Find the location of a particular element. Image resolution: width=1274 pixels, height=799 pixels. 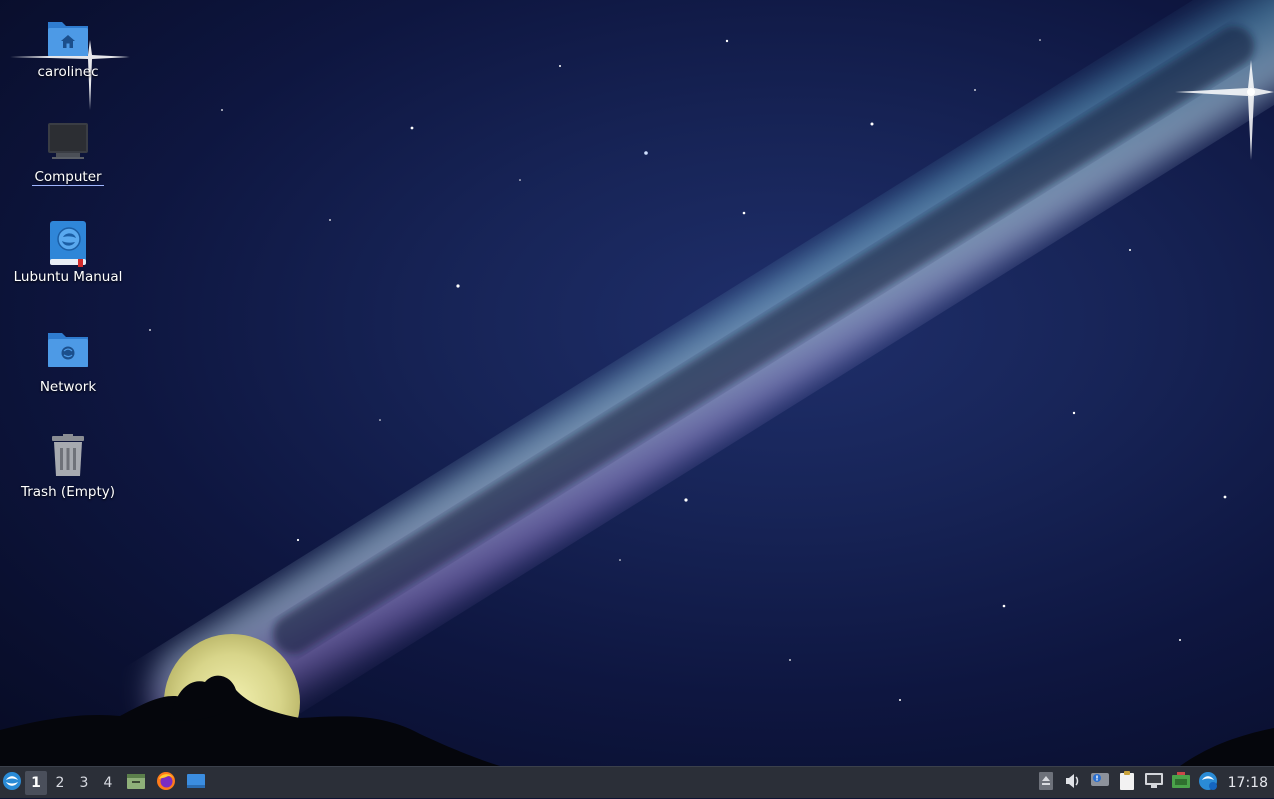

workspace-4-button: 4 is located at coordinates (108, 783).